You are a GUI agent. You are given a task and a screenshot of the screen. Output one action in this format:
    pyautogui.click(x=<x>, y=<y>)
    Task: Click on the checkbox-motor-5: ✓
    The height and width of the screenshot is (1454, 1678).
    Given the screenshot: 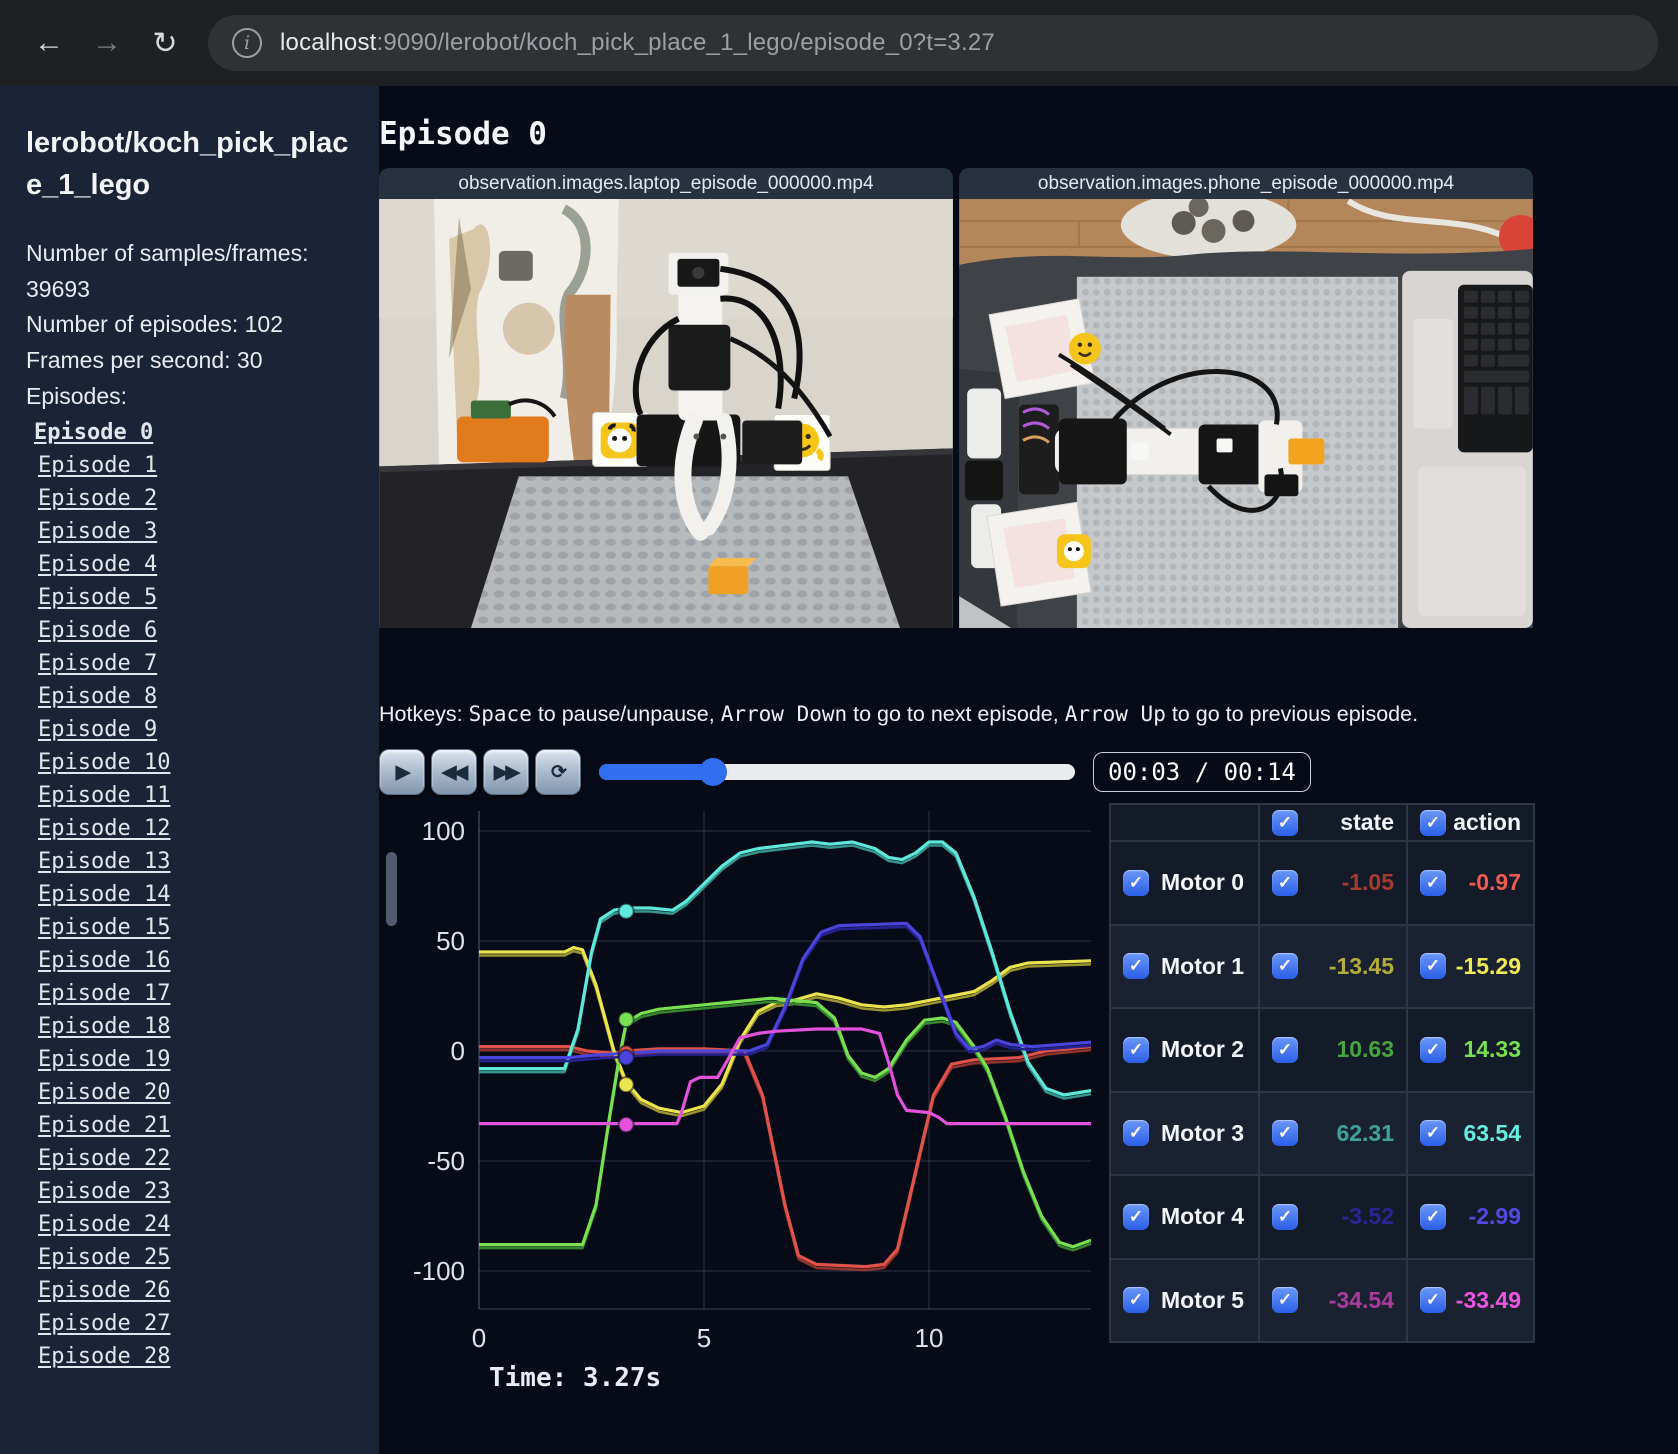 What is the action you would take?
    pyautogui.click(x=1136, y=1300)
    